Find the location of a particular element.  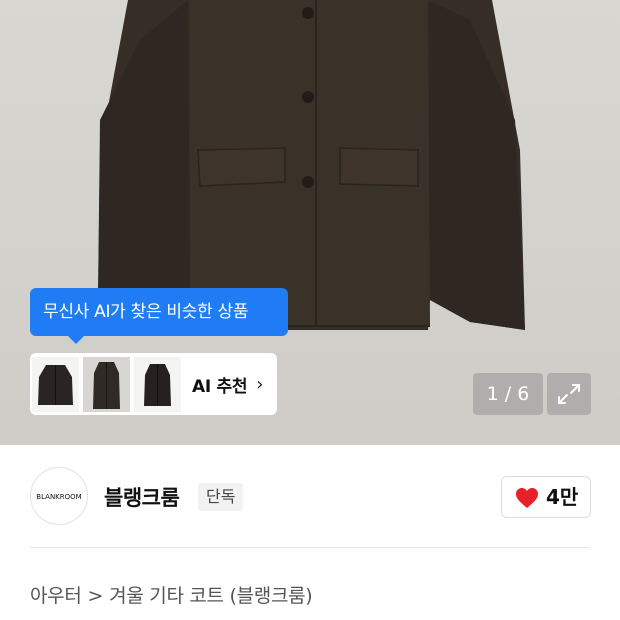

expand-button is located at coordinates (569, 394).